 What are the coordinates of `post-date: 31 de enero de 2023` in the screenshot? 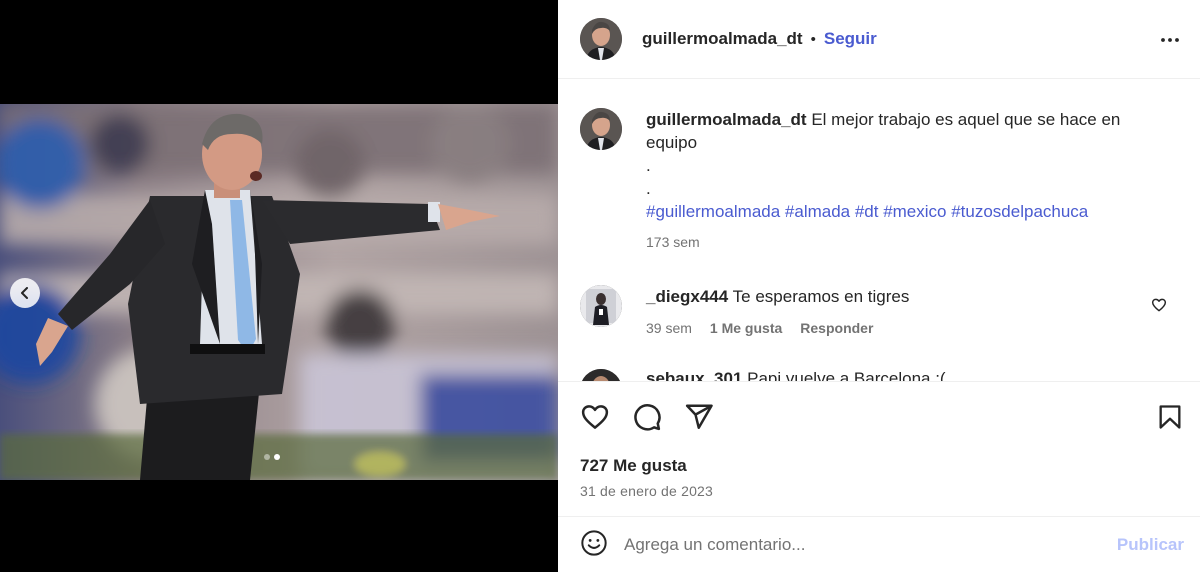 It's located at (646, 491).